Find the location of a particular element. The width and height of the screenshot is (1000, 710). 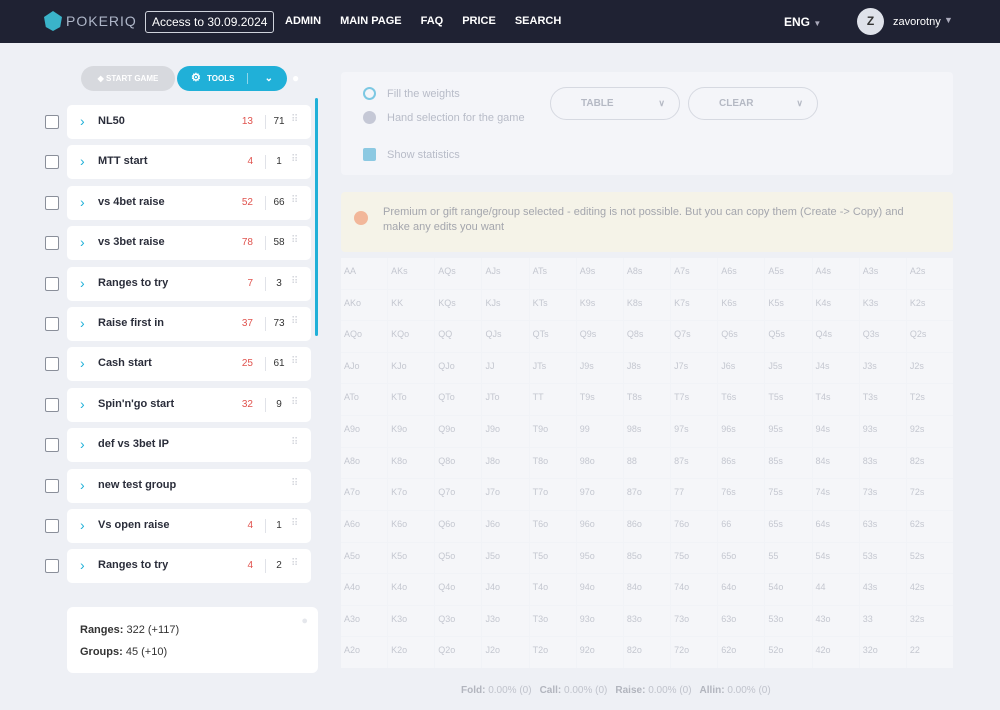

hand-cell: 98o is located at coordinates (599, 463).